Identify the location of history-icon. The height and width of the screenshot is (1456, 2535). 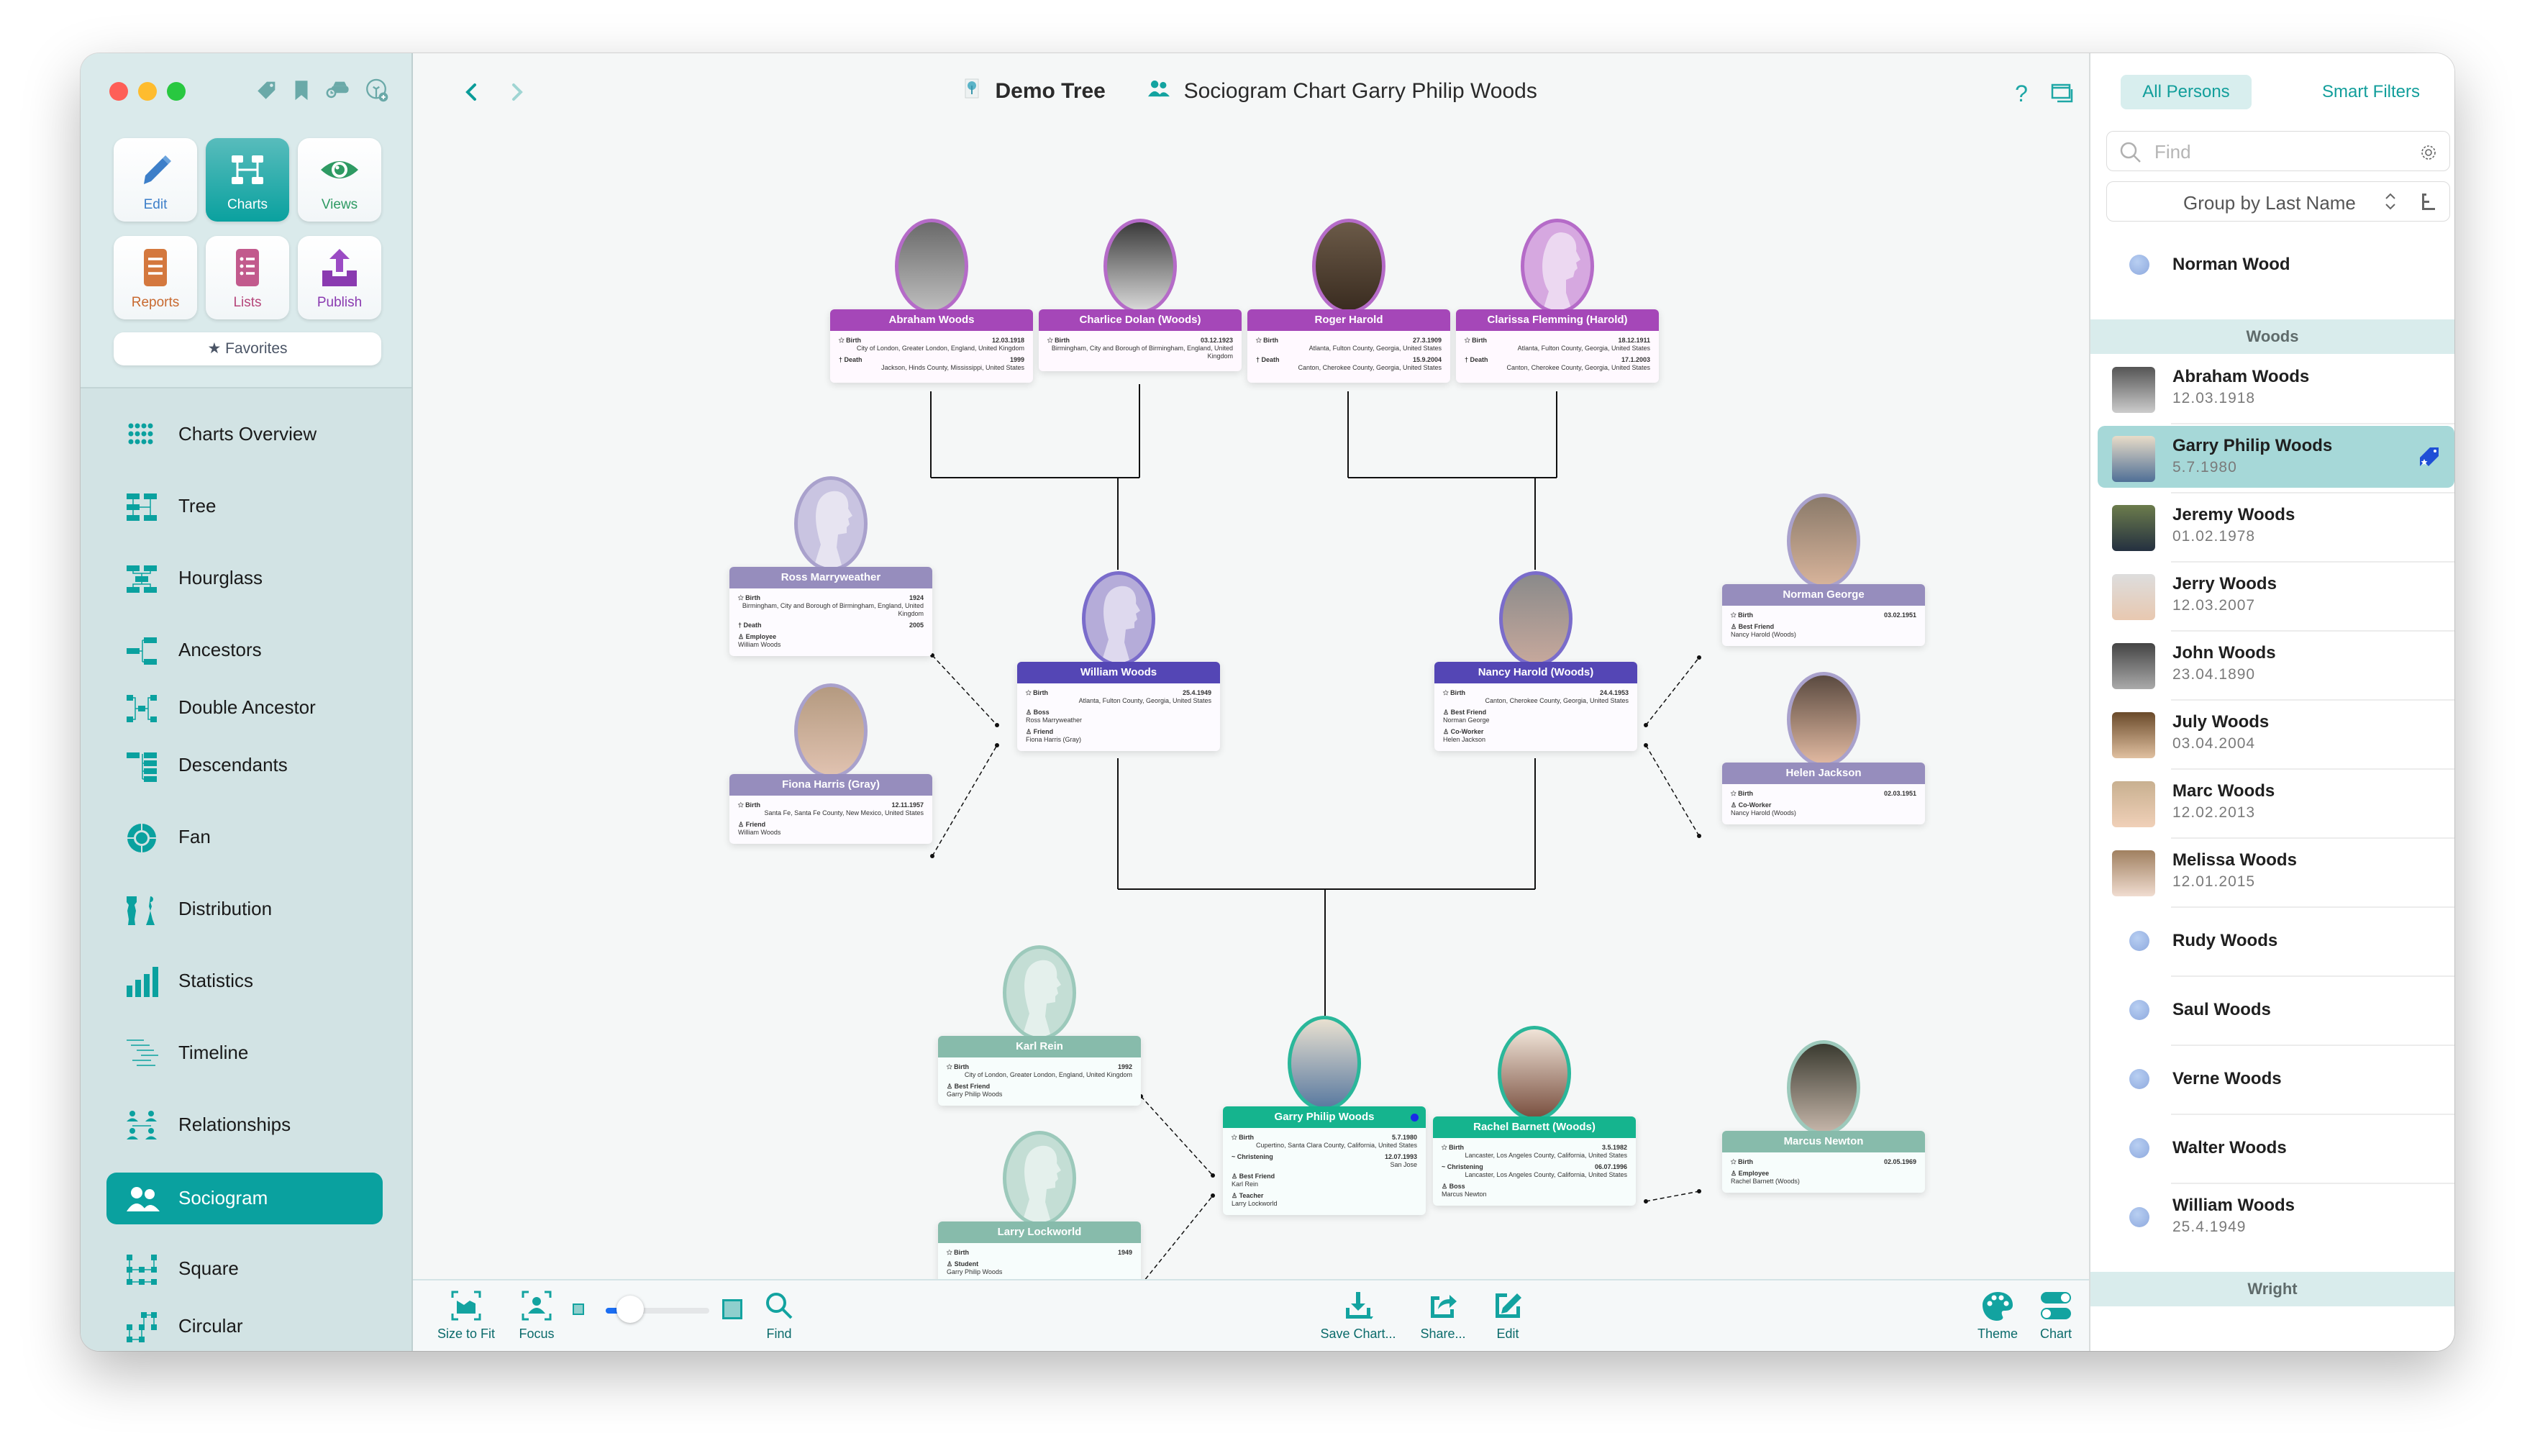
(337, 90).